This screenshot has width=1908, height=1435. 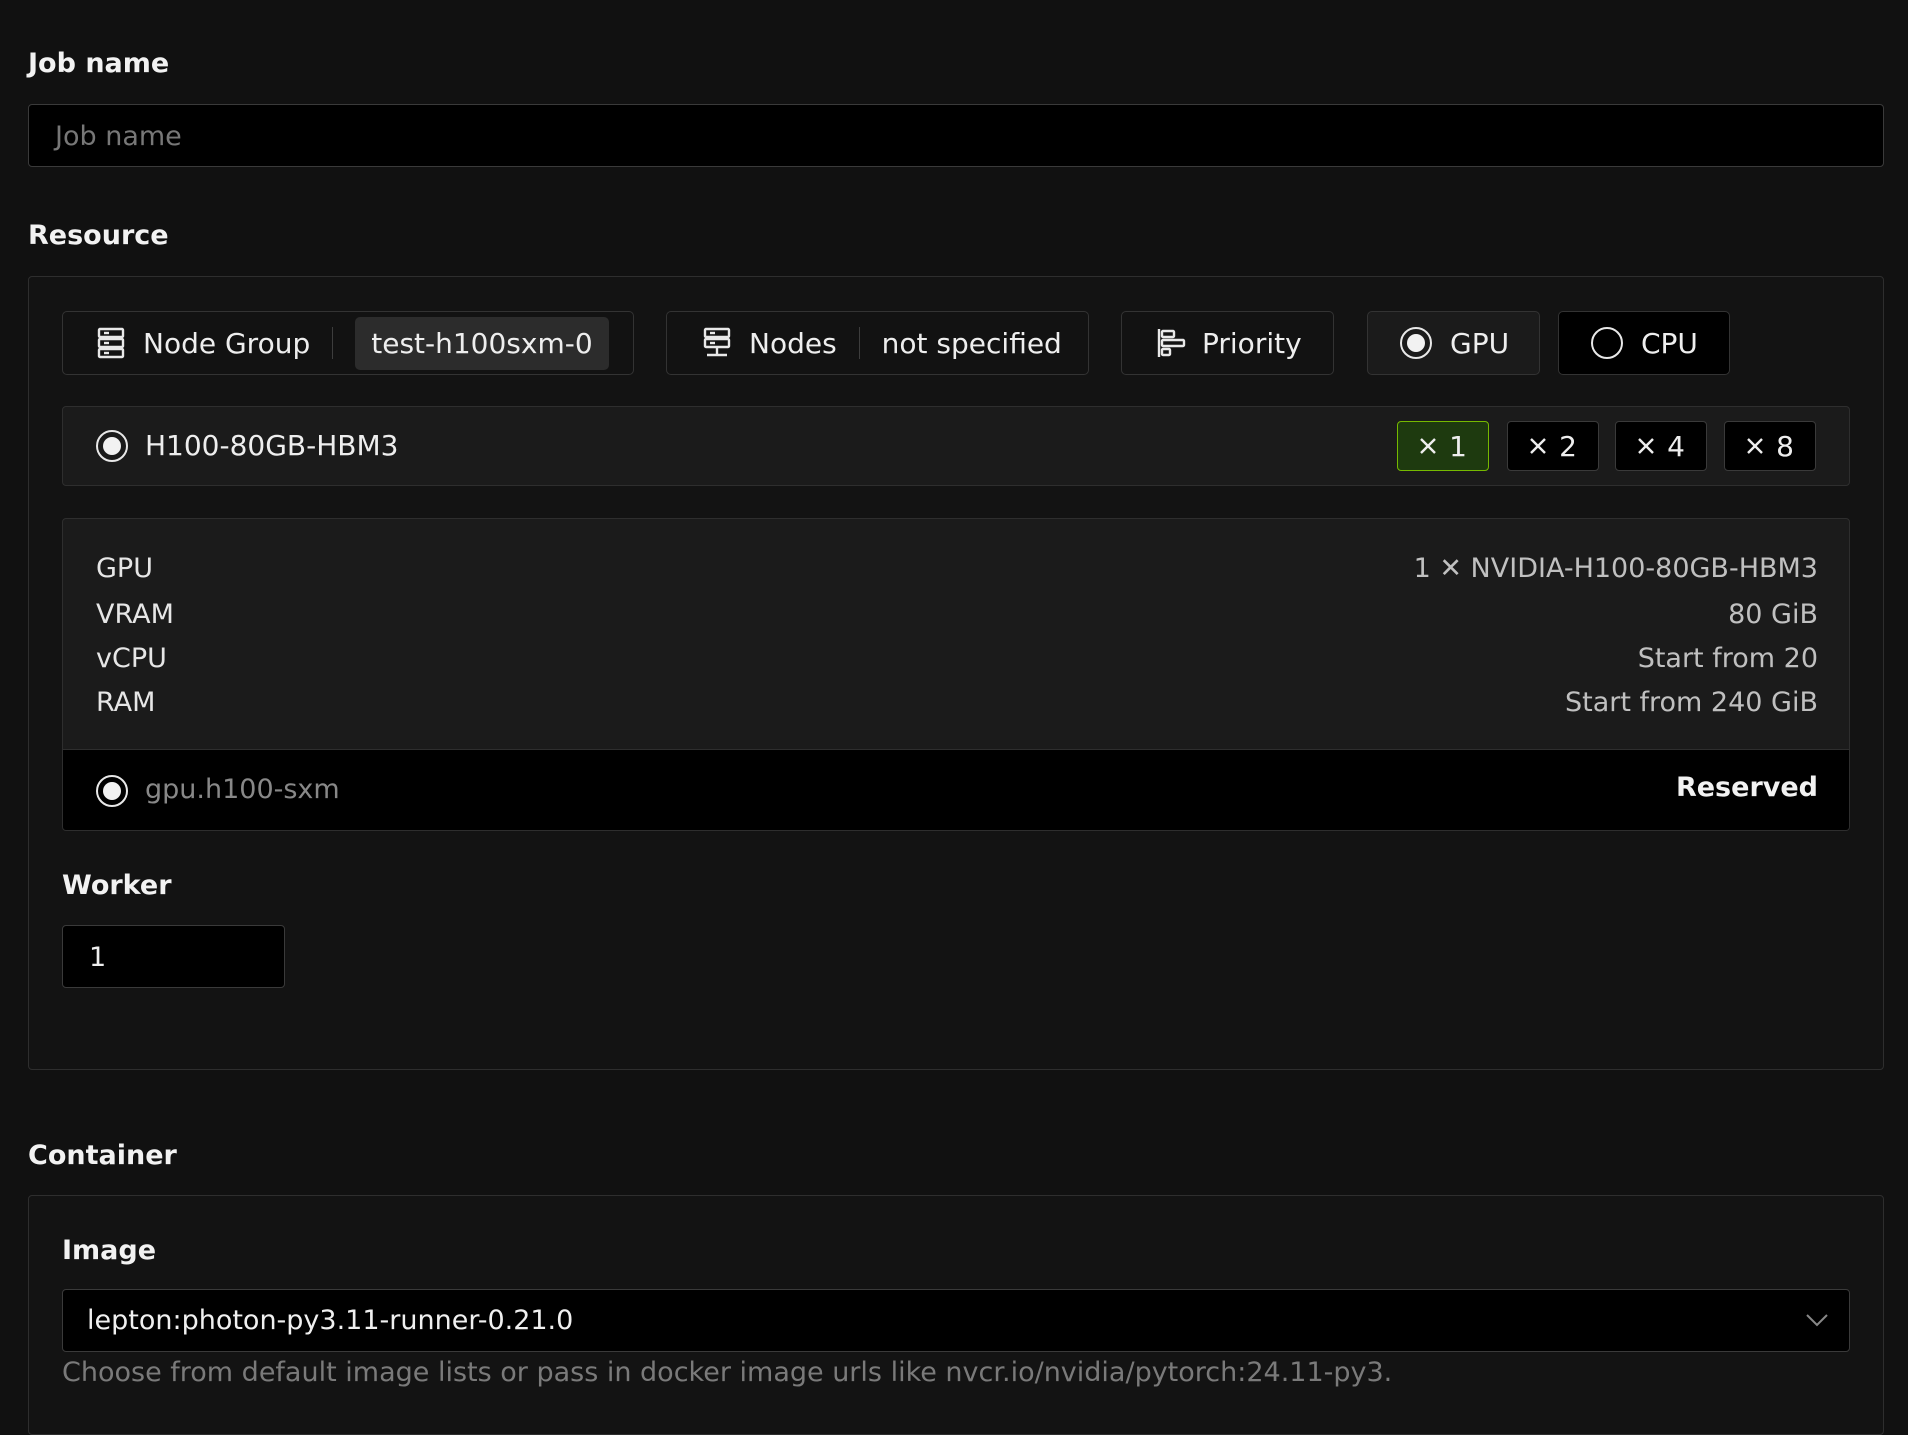 I want to click on job-name-input: Job name, so click(x=956, y=135).